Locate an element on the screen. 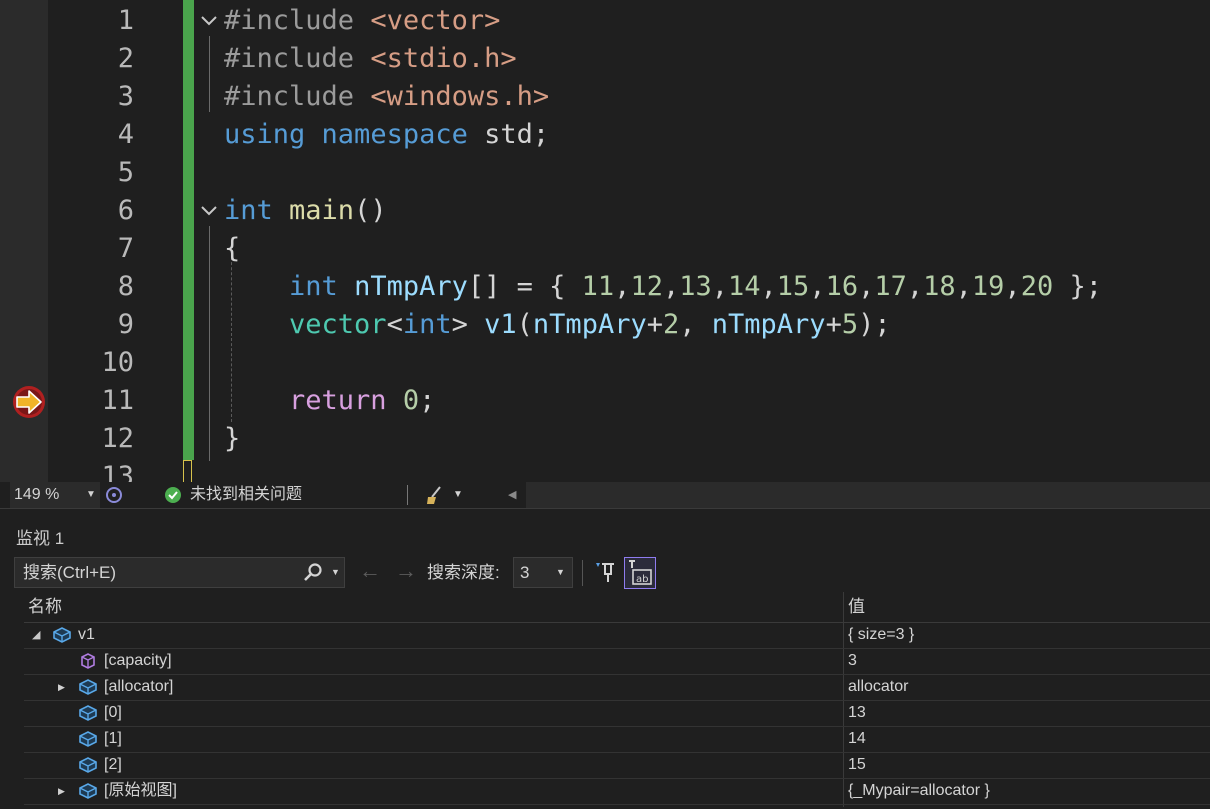  watch-item-name: v1 is located at coordinates (86, 635).